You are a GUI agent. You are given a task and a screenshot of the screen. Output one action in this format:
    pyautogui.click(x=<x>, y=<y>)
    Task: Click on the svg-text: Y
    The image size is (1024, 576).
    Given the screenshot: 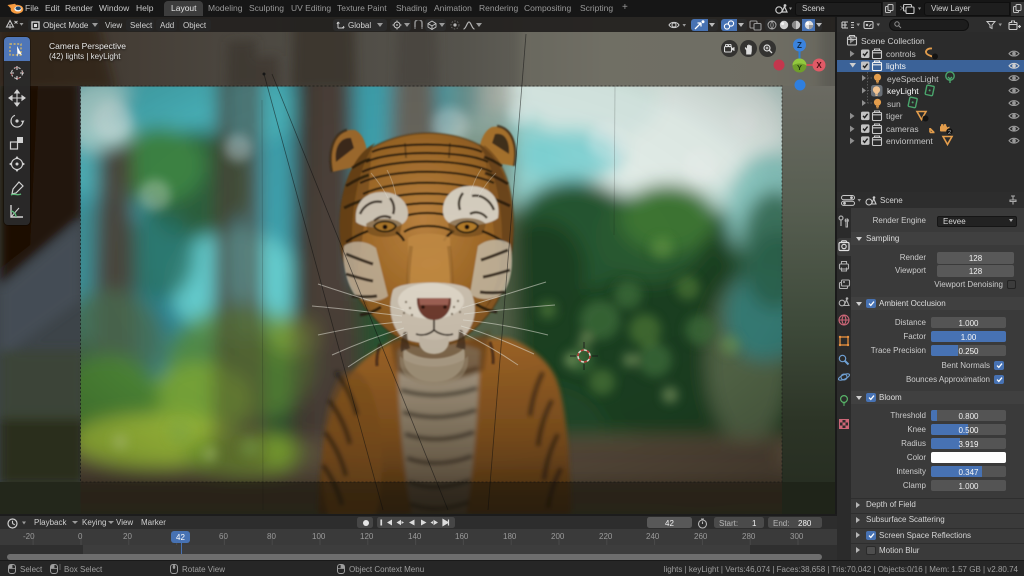 What is the action you would take?
    pyautogui.click(x=799, y=67)
    